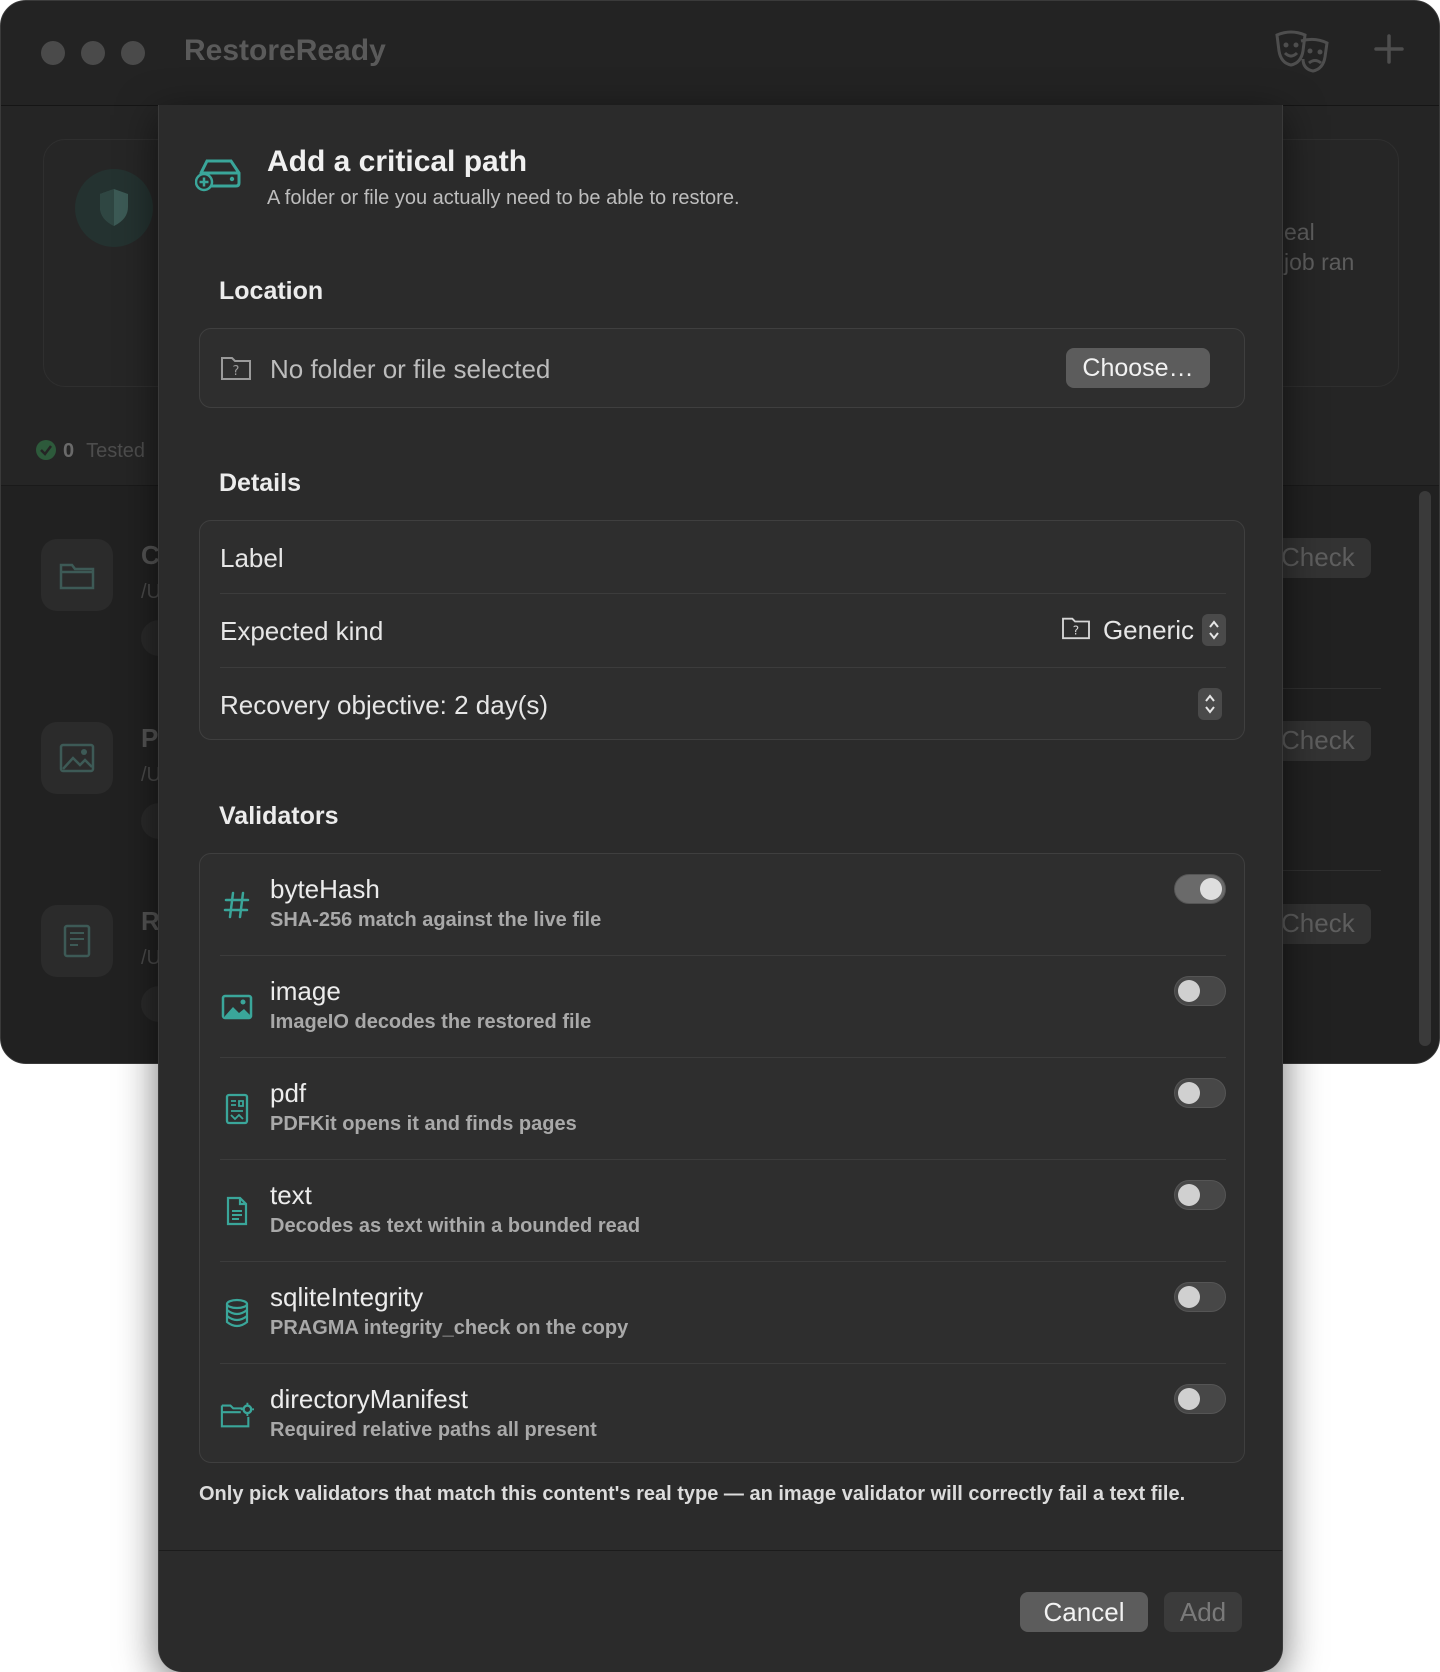 Image resolution: width=1440 pixels, height=1672 pixels. Describe the element at coordinates (449, 1328) in the screenshot. I see `validator-description: PRAGMA integrity_check on the copy` at that location.